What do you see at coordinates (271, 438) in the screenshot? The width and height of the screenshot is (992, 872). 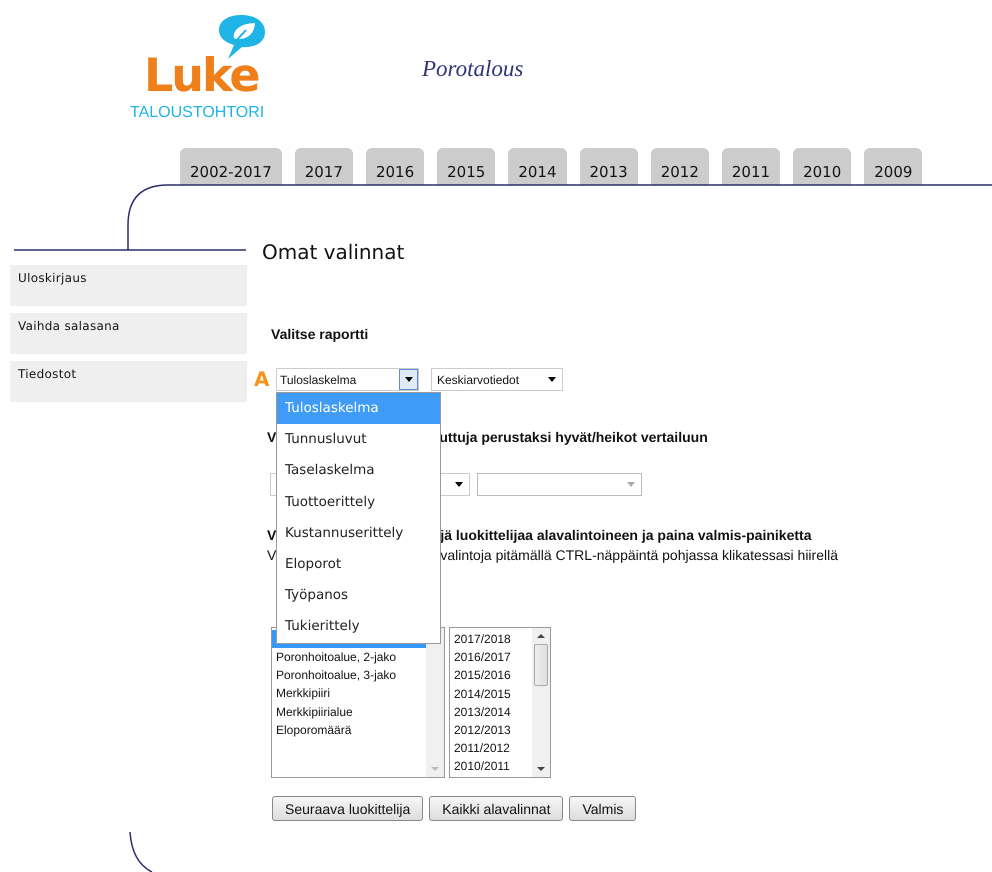 I see `comparison-label-start: V` at bounding box center [271, 438].